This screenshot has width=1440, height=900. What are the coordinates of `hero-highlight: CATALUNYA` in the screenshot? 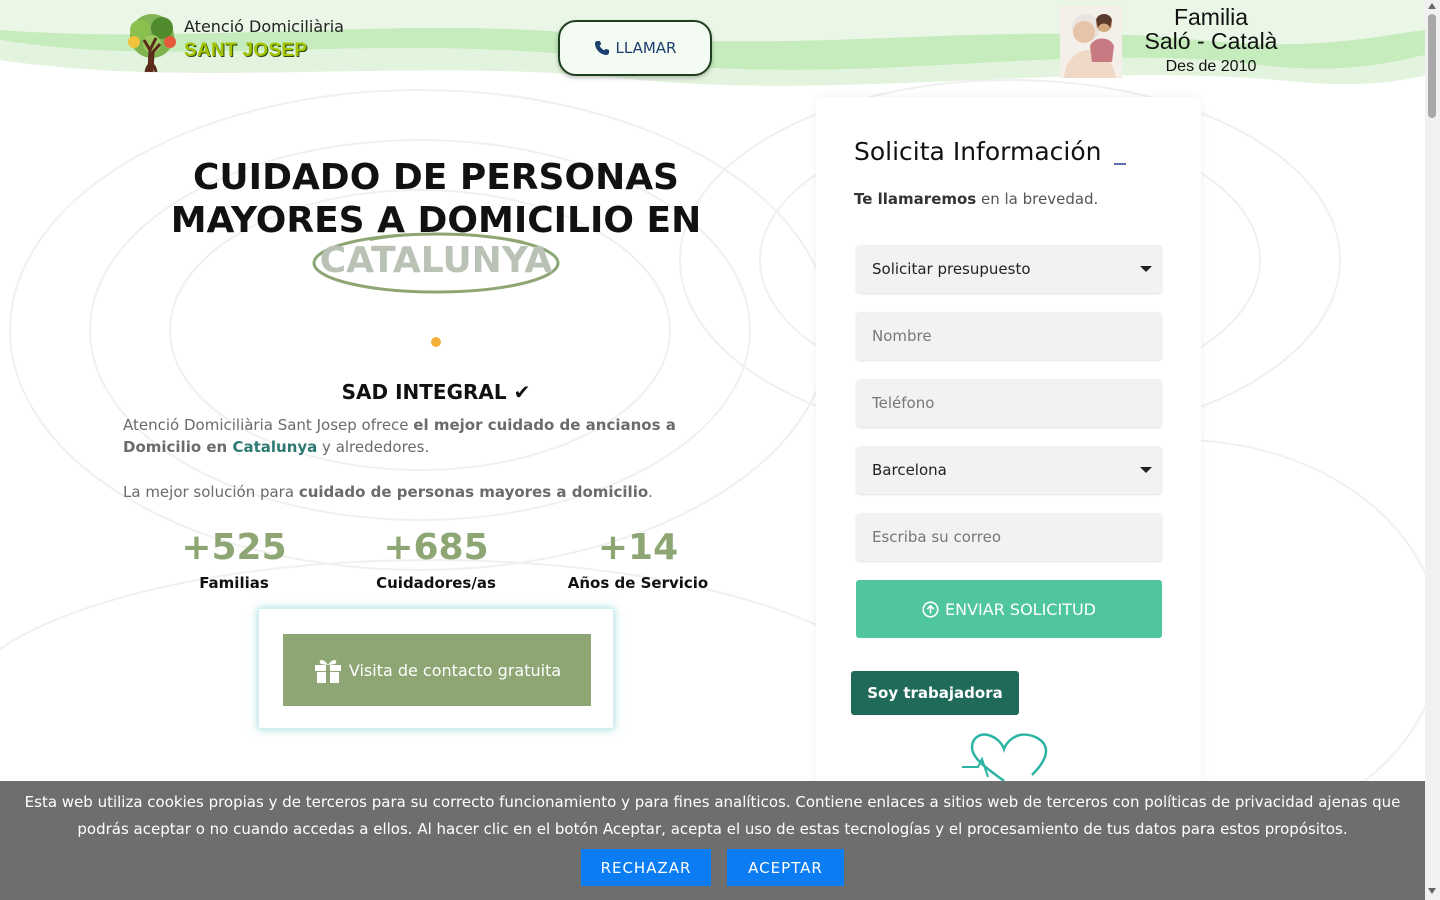 It's located at (436, 263).